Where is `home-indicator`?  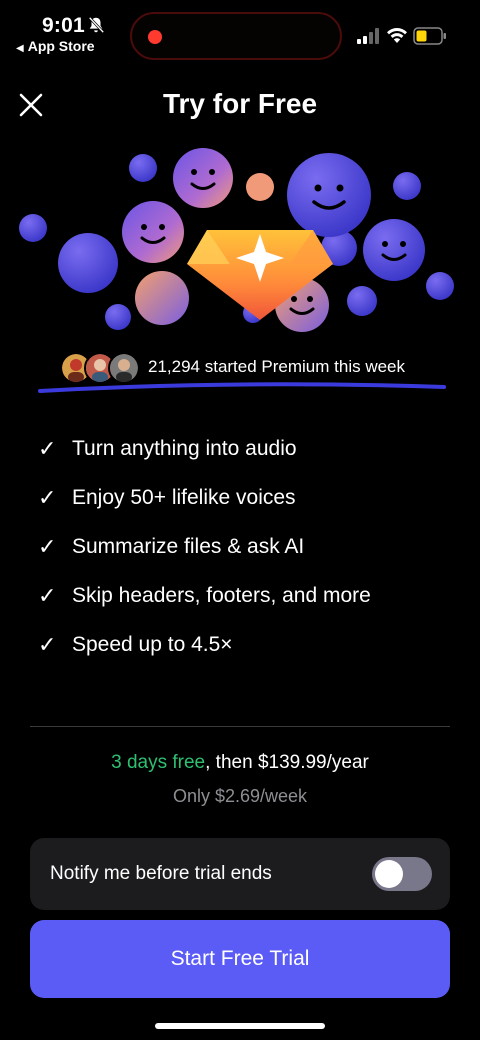
home-indicator is located at coordinates (240, 1026).